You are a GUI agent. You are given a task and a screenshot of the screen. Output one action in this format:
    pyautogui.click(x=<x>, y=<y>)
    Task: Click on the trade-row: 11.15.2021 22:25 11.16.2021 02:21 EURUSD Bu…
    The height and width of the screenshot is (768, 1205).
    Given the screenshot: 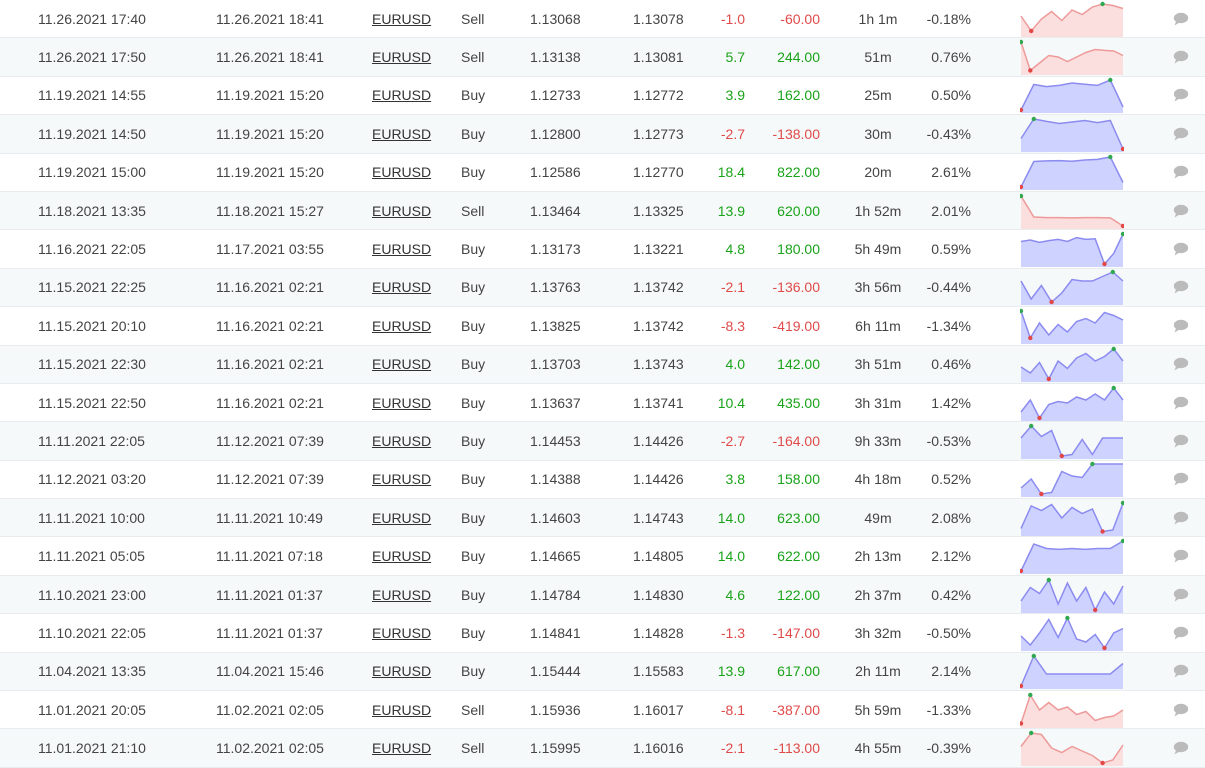 What is the action you would take?
    pyautogui.click(x=602, y=288)
    